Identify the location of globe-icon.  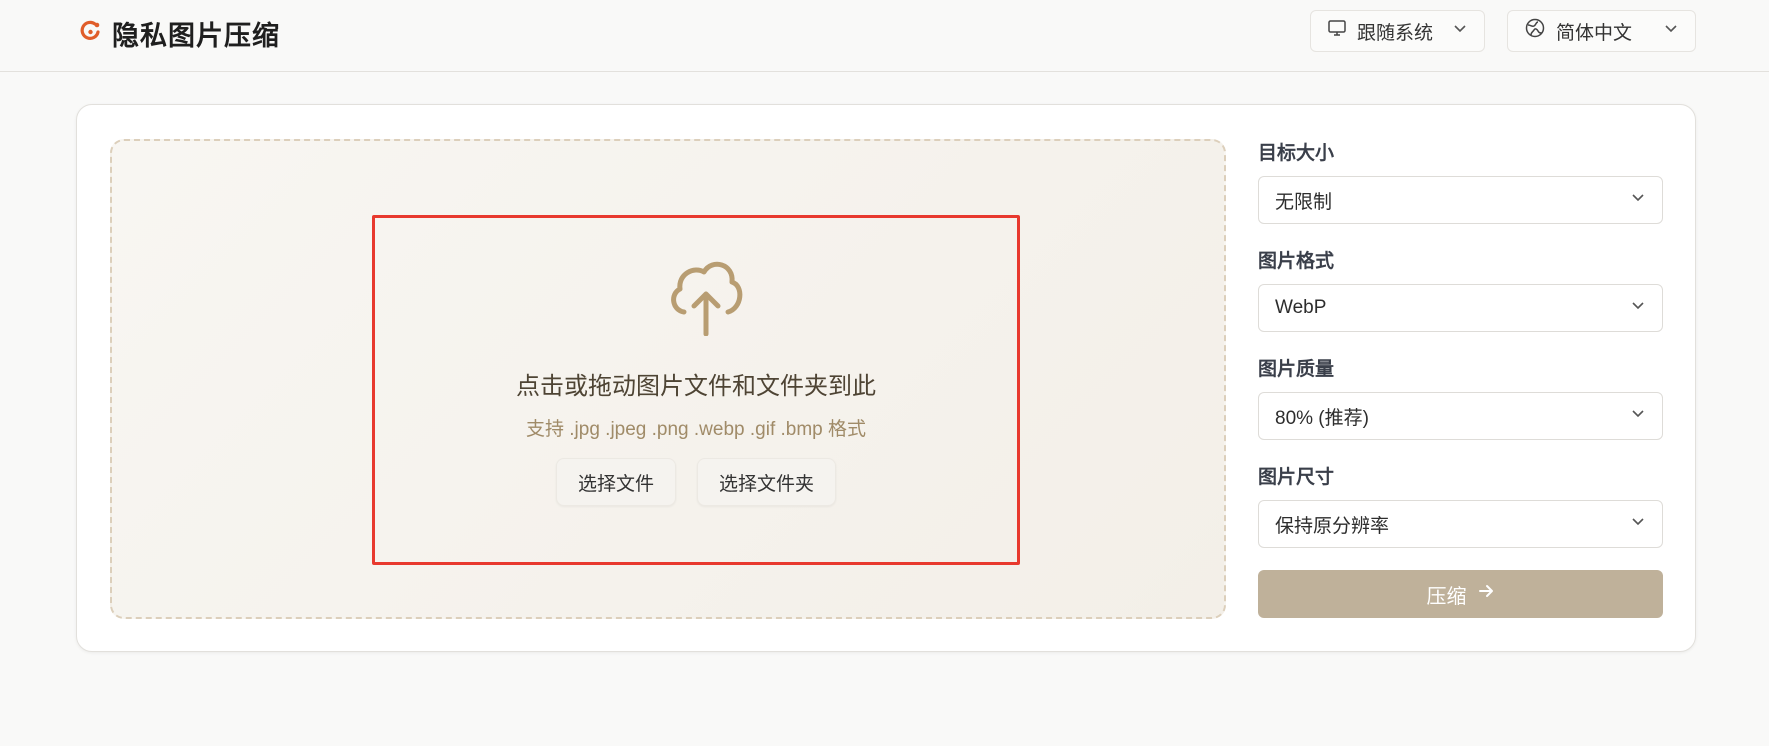
(1535, 31).